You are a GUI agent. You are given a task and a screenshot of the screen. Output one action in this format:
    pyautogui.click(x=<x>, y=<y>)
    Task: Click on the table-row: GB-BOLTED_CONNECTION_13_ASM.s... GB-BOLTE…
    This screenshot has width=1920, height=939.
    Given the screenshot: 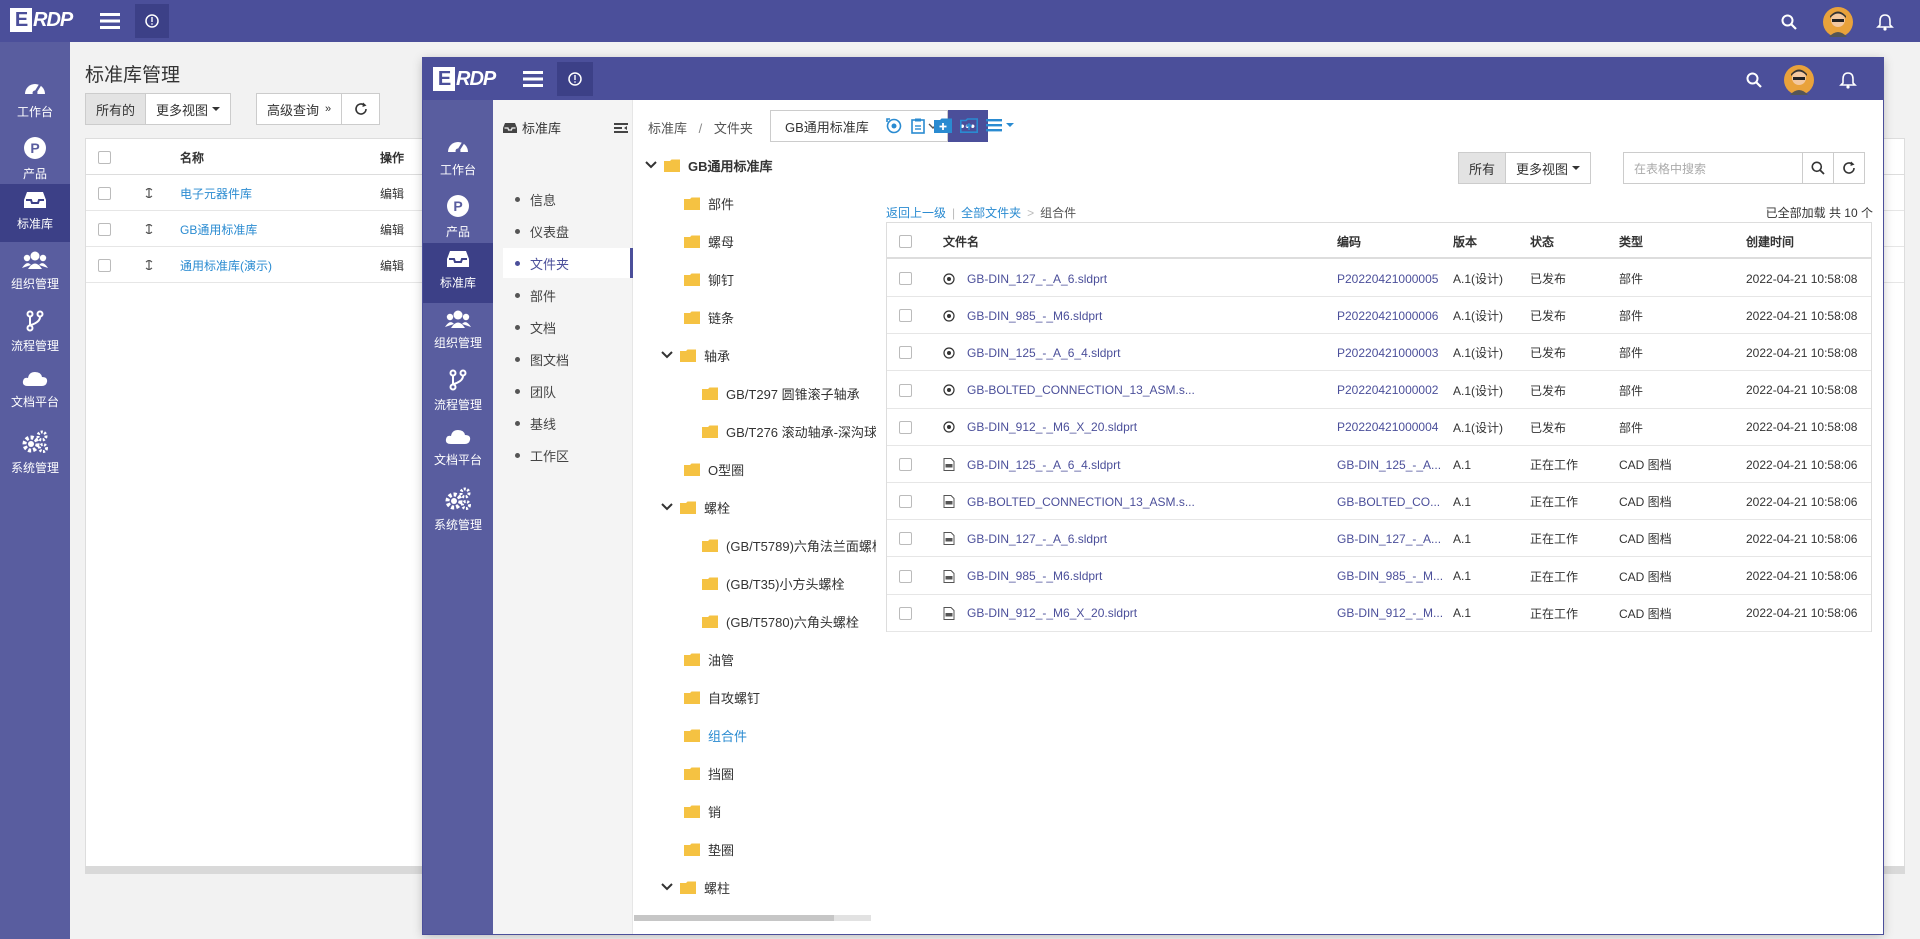 What is the action you would take?
    pyautogui.click(x=1379, y=502)
    